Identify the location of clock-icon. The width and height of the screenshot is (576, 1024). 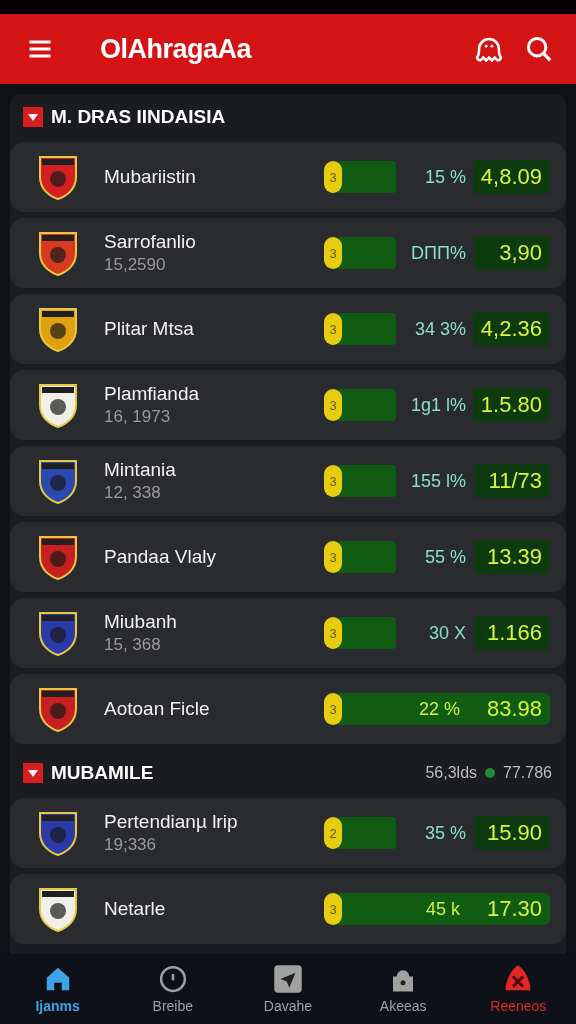
(172, 979).